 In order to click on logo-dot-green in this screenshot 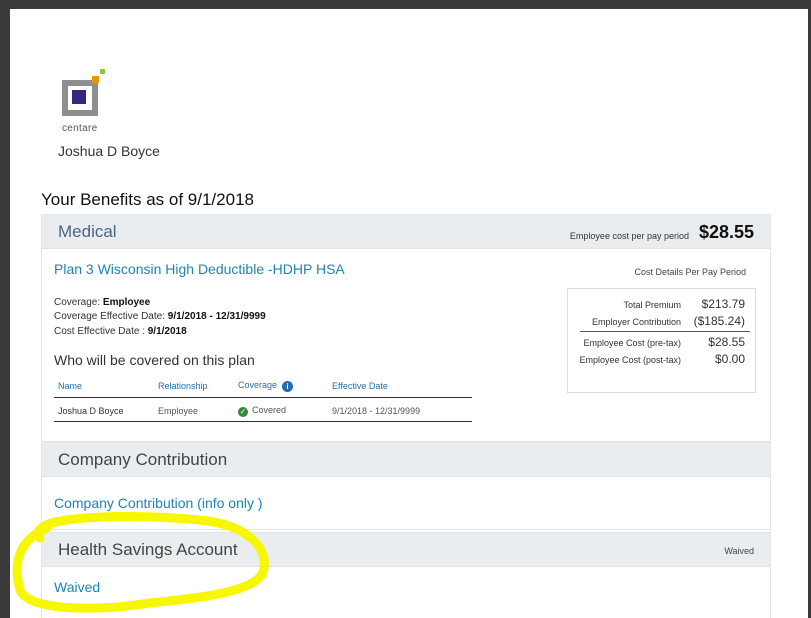, I will do `click(102, 71)`.